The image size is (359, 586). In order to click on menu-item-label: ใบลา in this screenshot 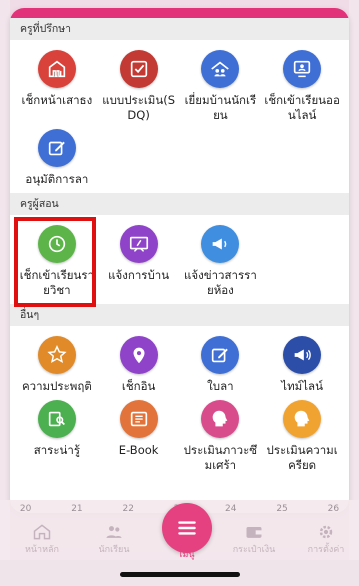, I will do `click(220, 386)`.